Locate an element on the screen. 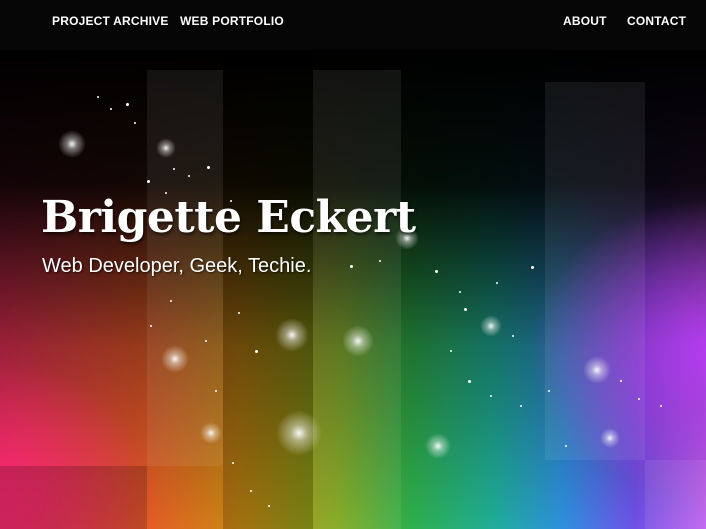  nav-link-contact: CONTACT is located at coordinates (656, 21).